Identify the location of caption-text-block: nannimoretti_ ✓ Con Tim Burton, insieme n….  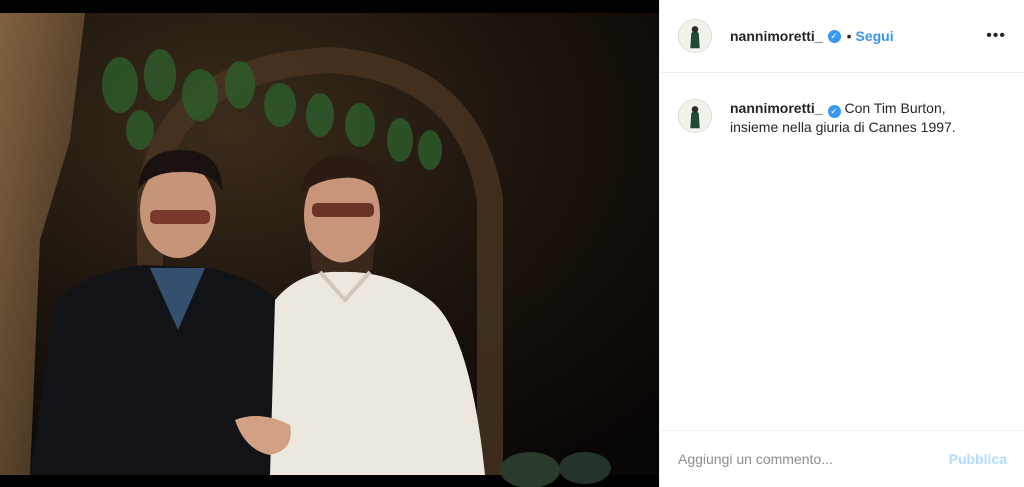
(862, 118).